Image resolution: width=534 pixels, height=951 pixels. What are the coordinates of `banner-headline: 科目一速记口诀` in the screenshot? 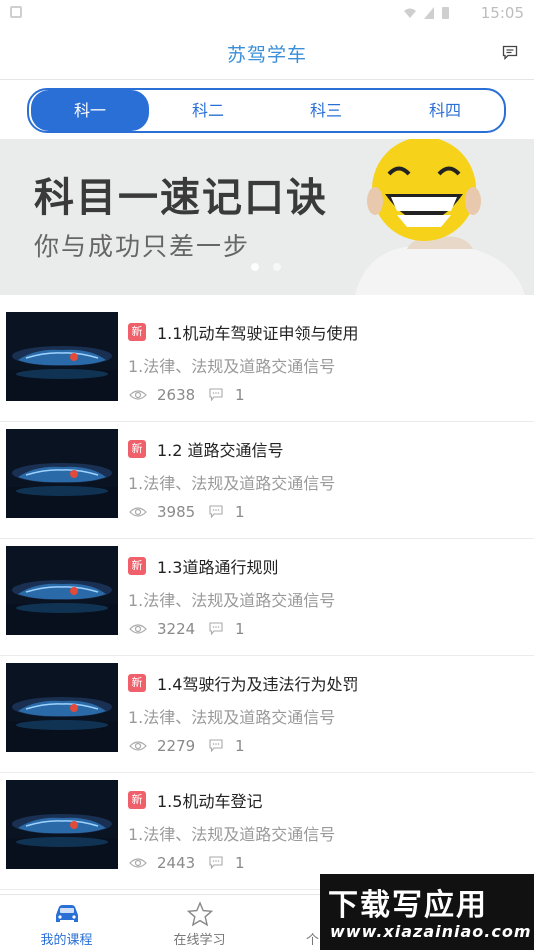 It's located at (181, 198).